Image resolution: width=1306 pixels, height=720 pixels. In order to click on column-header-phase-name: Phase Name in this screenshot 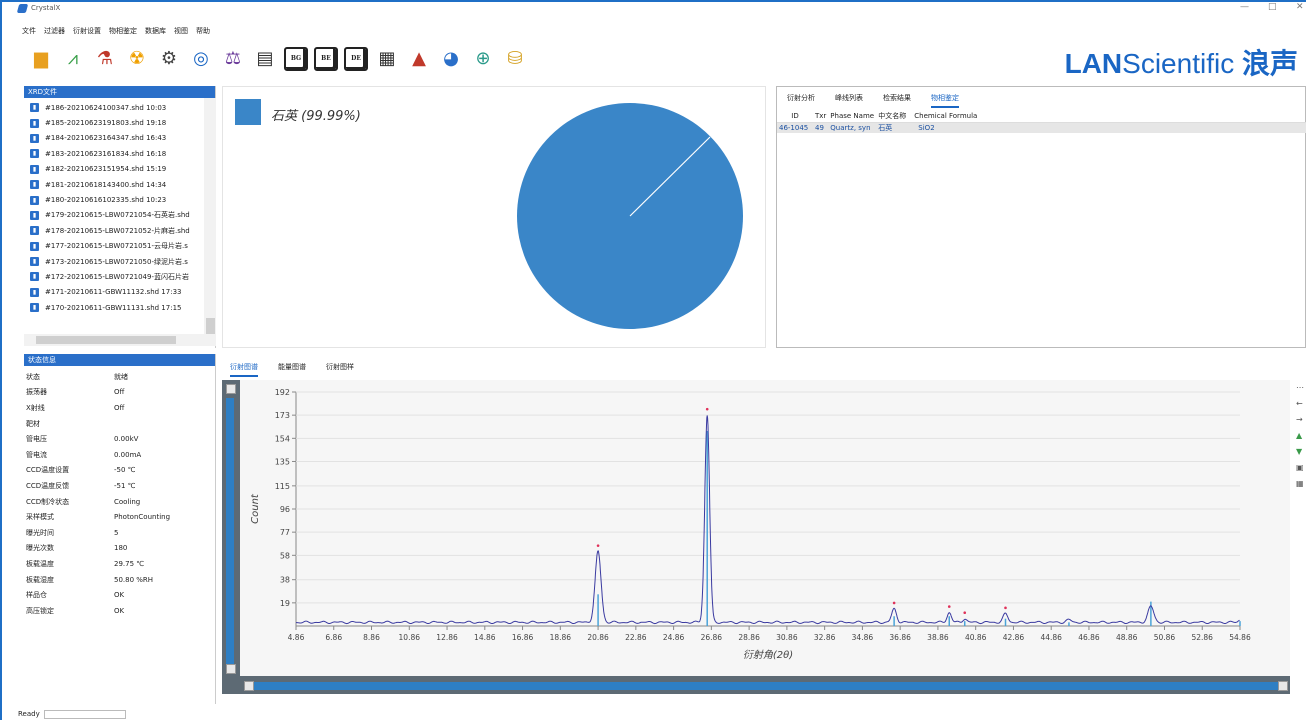, I will do `click(852, 117)`.